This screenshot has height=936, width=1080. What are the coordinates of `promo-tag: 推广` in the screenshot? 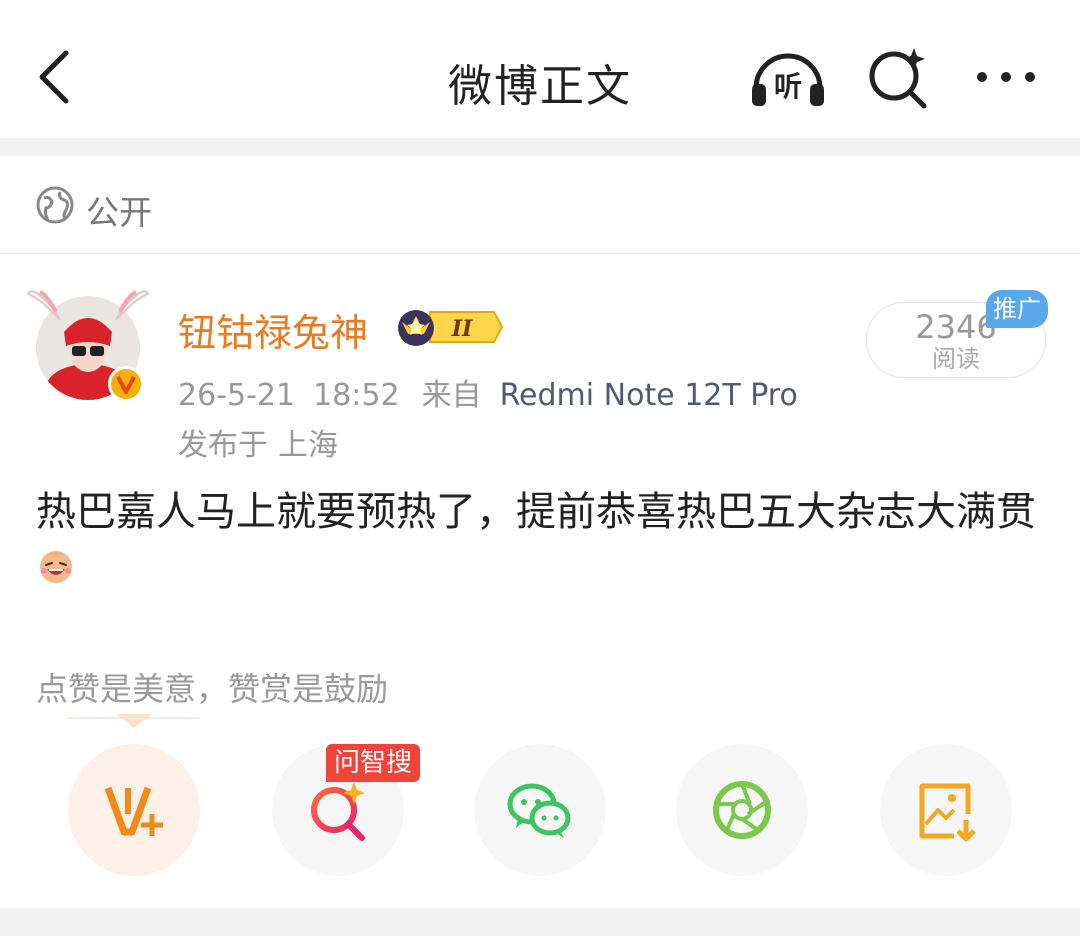 It's located at (1017, 309).